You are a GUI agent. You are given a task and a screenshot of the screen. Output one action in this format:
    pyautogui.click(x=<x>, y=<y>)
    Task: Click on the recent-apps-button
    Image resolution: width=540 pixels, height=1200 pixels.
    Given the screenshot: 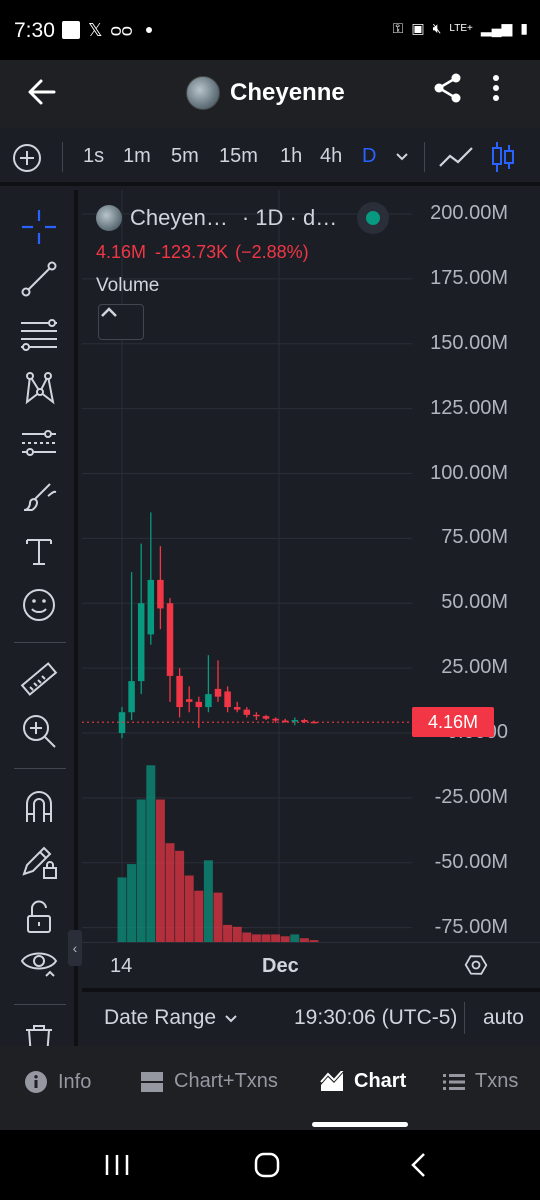 What is the action you would take?
    pyautogui.click(x=117, y=1165)
    